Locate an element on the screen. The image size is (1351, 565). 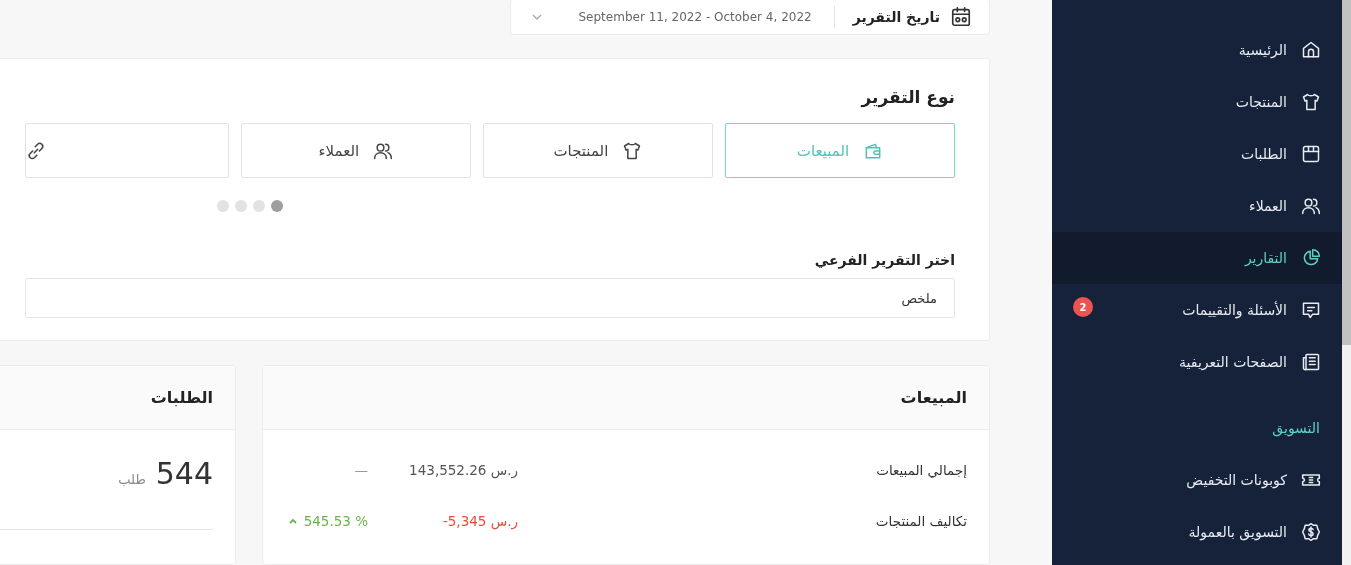
dollar-badge-icon is located at coordinates (1311, 532).